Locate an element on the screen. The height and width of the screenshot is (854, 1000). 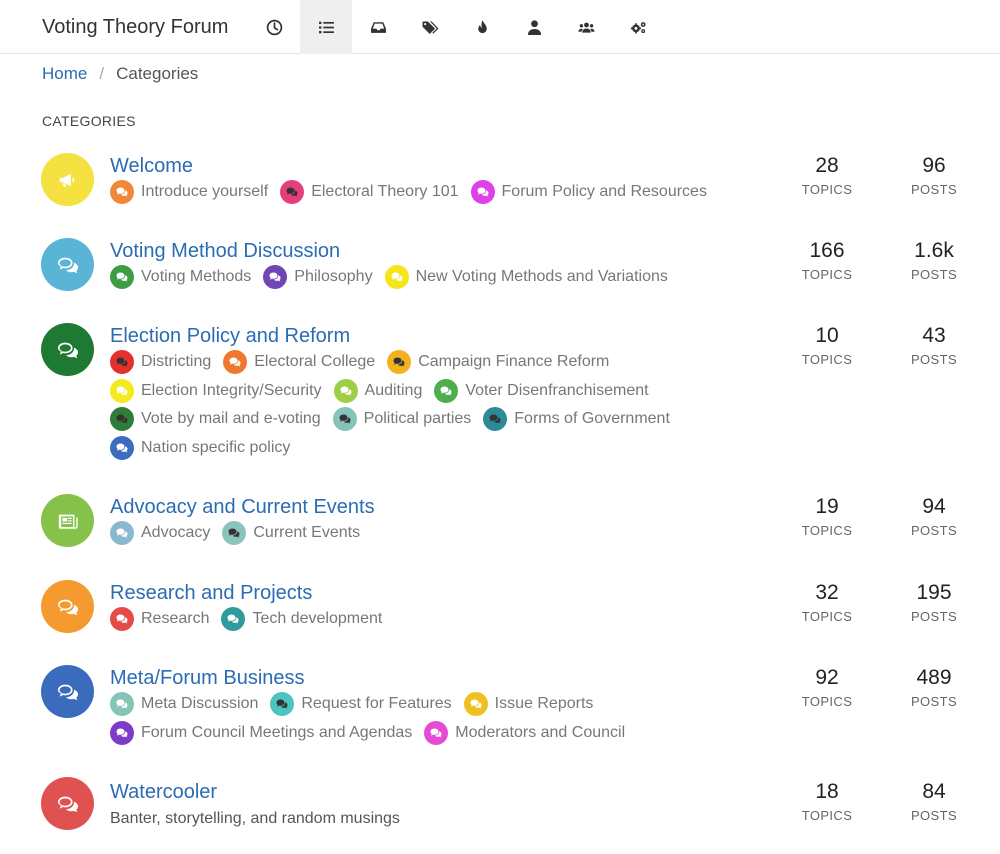
nav-popular is located at coordinates (482, 27).